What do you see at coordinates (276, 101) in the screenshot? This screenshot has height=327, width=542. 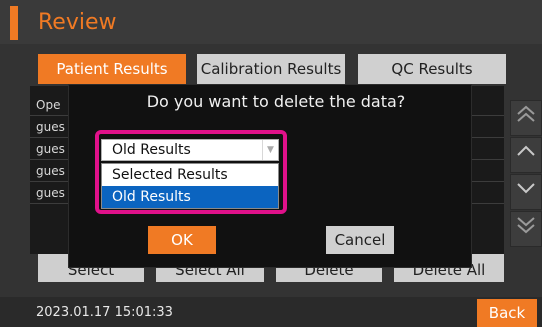 I see `dialog-question: Do you want to delete the data?` at bounding box center [276, 101].